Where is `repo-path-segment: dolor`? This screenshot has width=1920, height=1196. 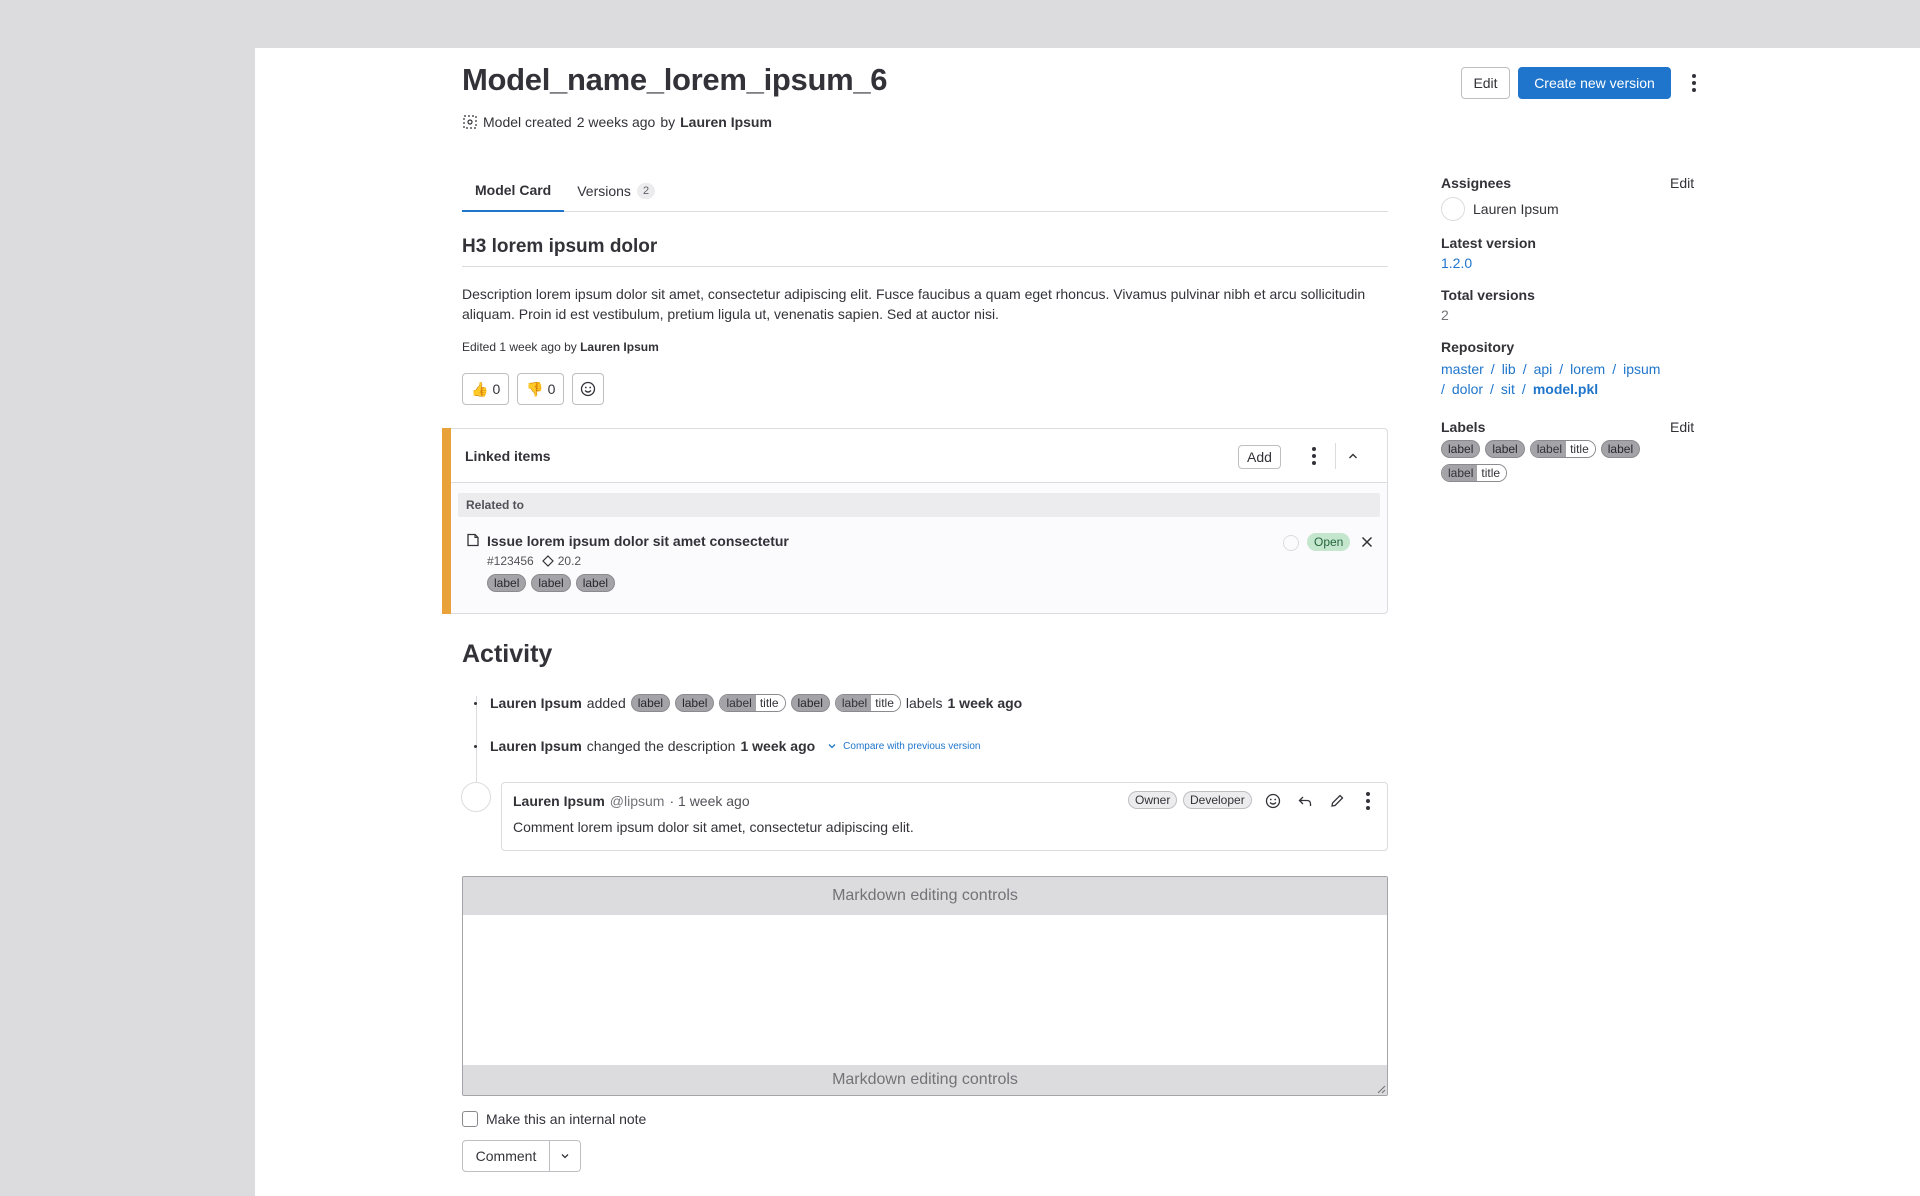 repo-path-segment: dolor is located at coordinates (1467, 389).